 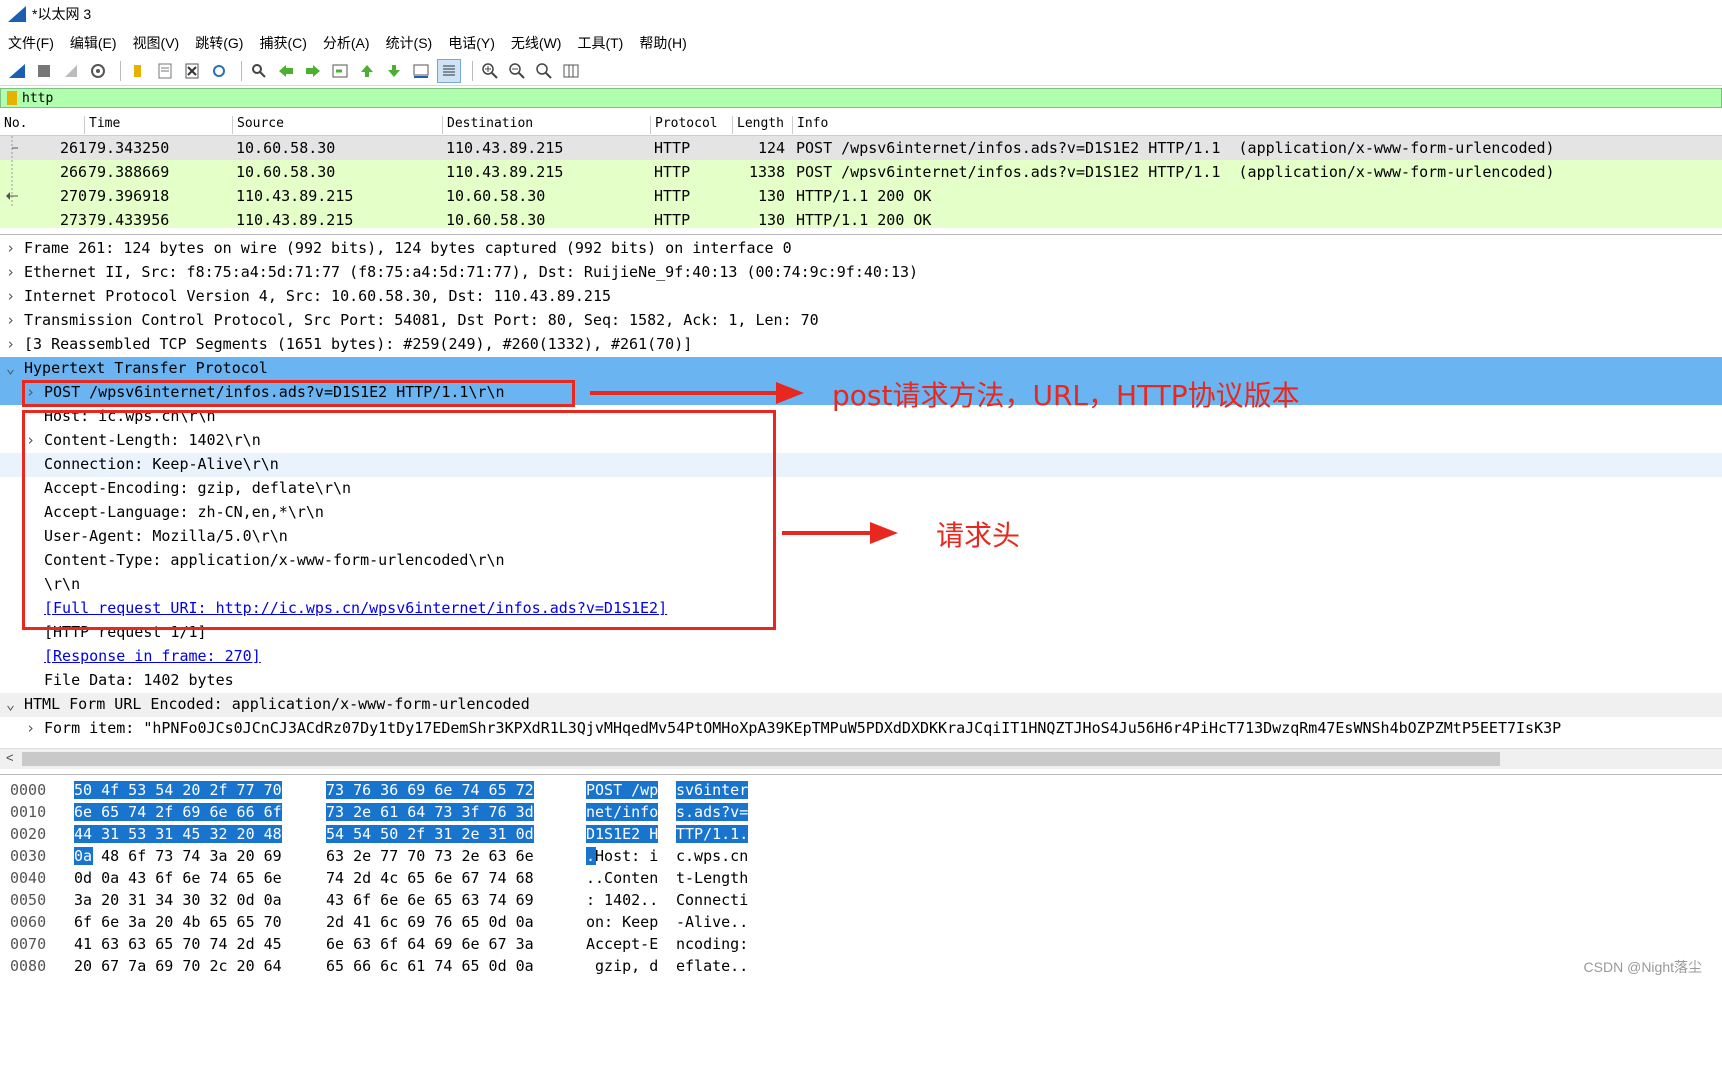 What do you see at coordinates (340, 71) in the screenshot?
I see `go-to-packet-icon` at bounding box center [340, 71].